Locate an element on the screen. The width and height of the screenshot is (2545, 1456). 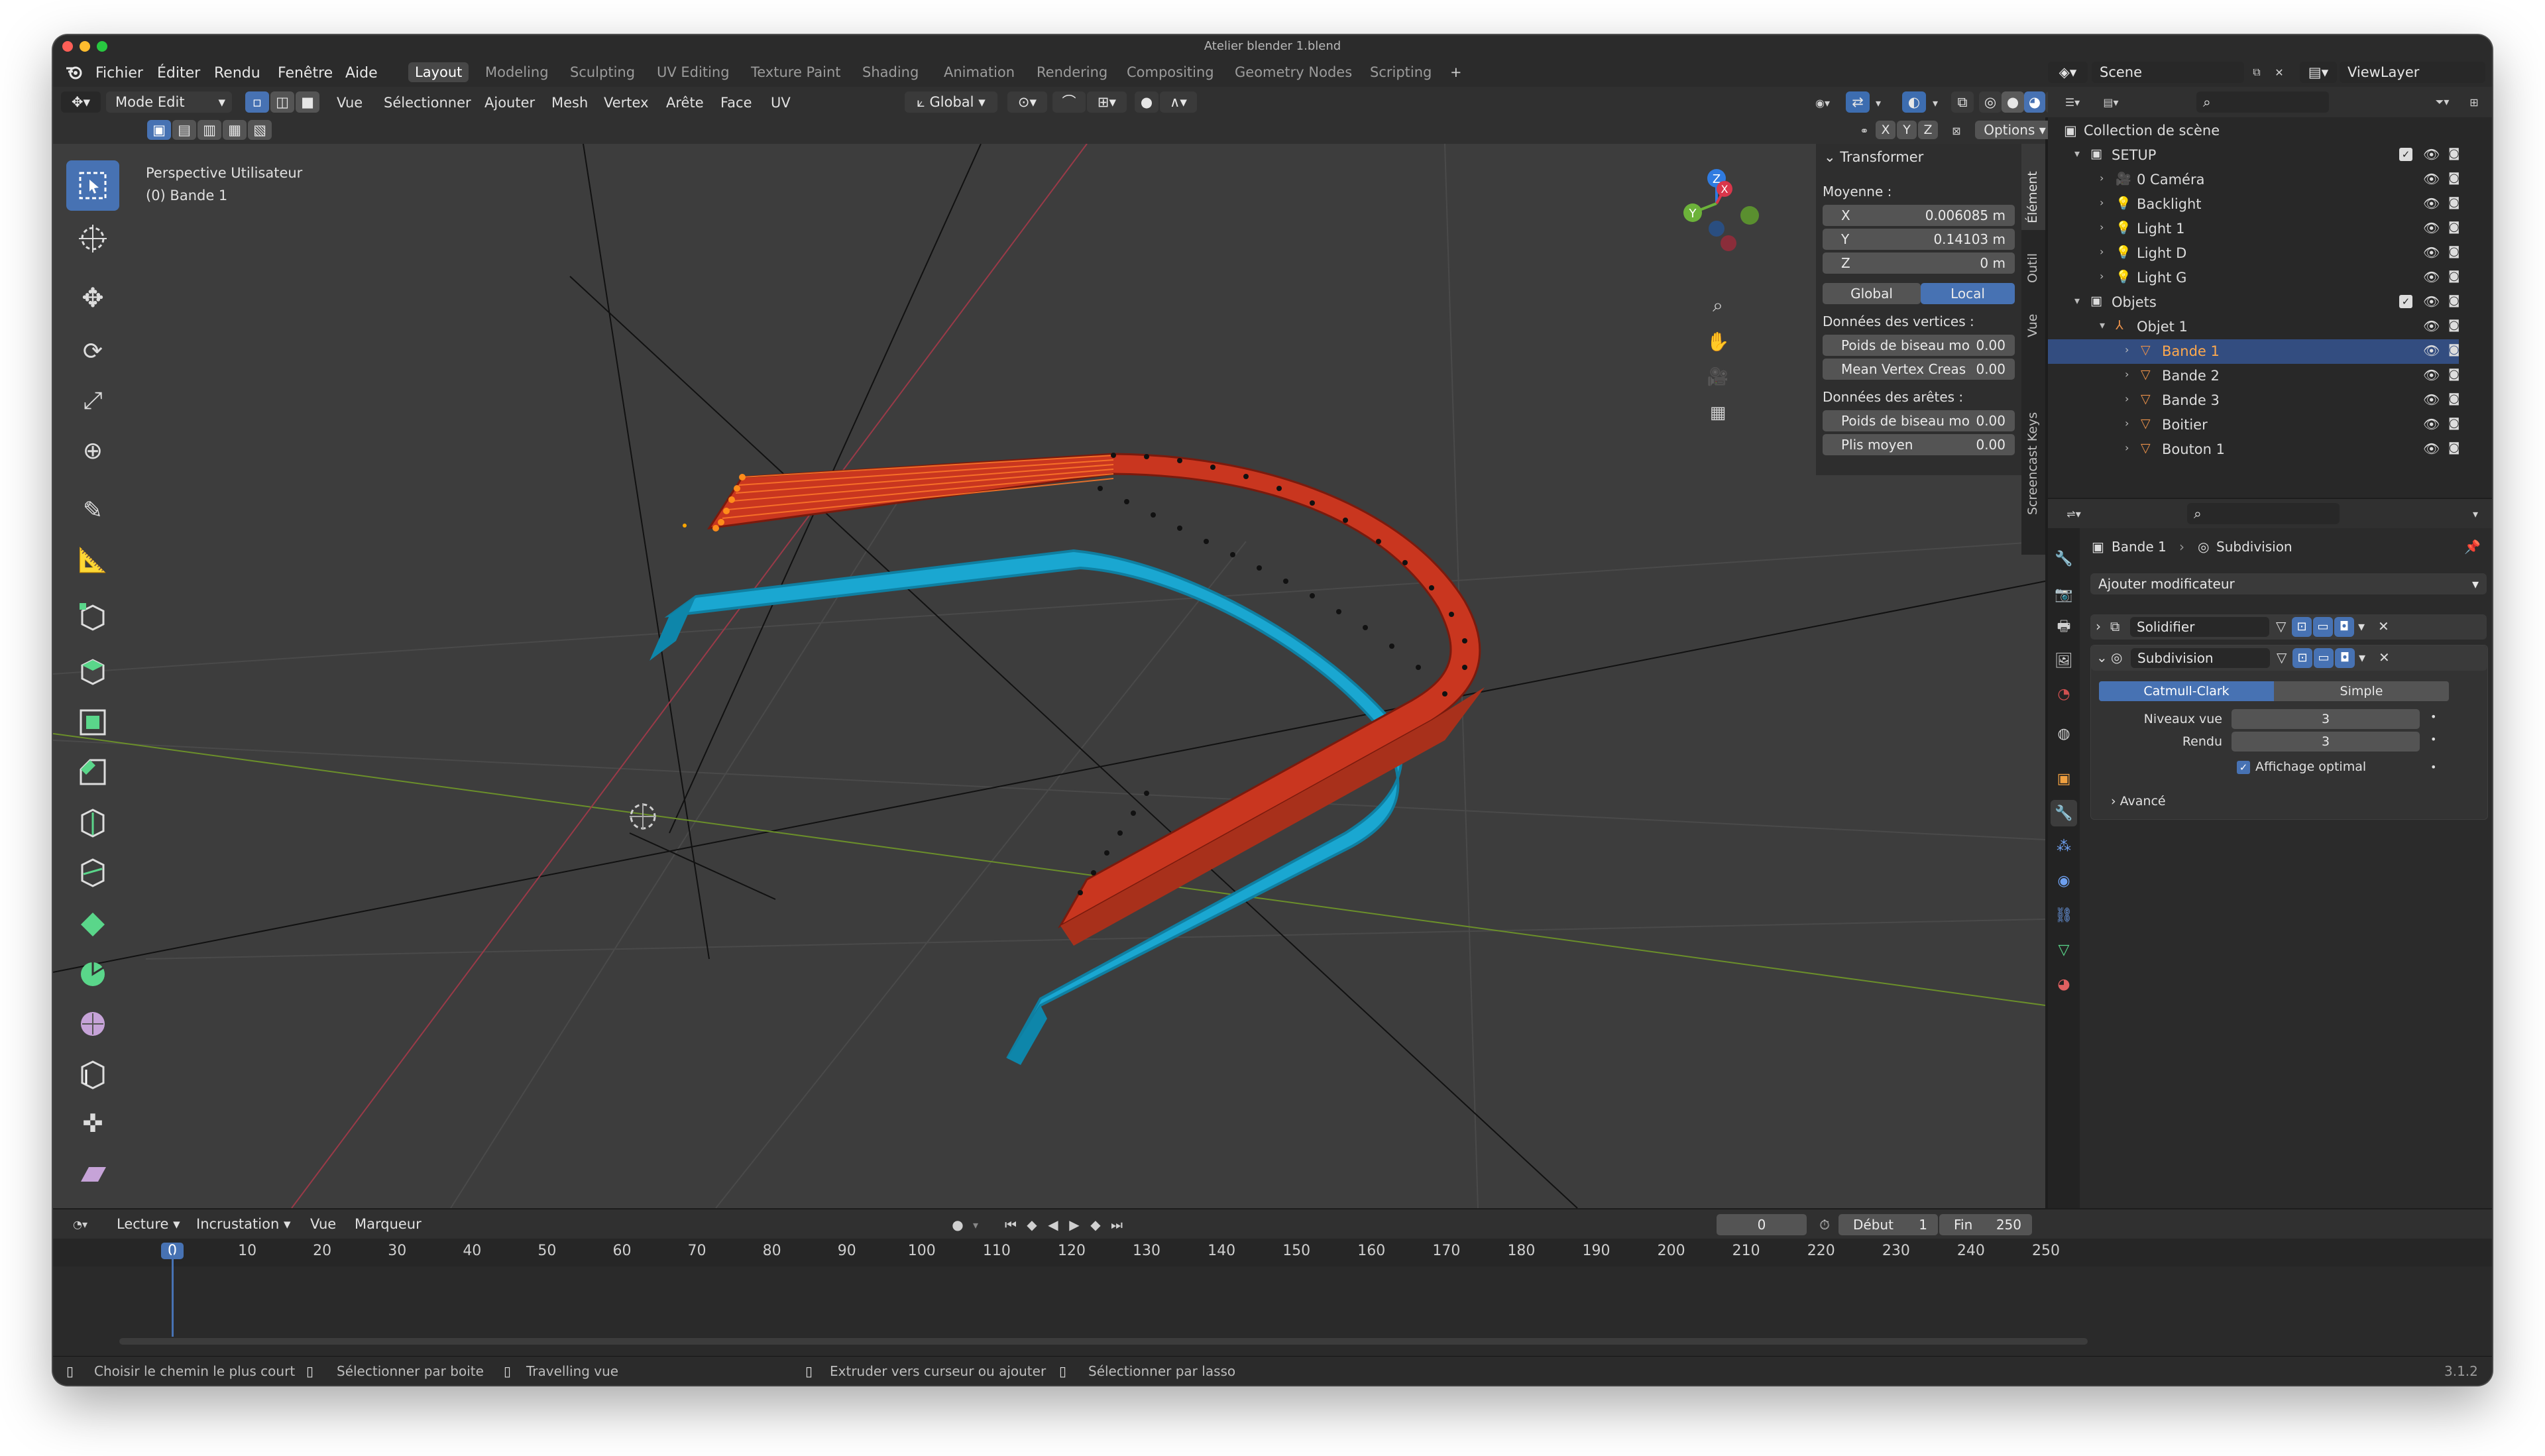
blender-logo-icon is located at coordinates (74, 72).